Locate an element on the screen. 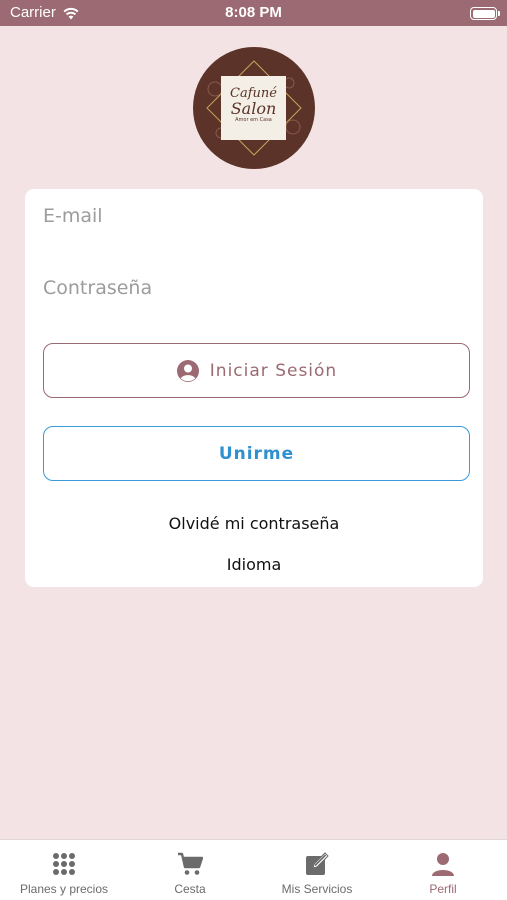  tab-profile-label: Perfil is located at coordinates (443, 889).